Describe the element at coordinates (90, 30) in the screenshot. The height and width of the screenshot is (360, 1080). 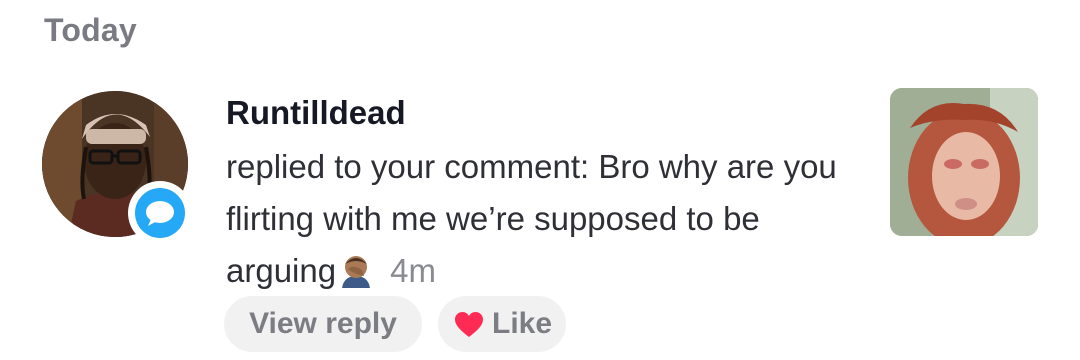
I see `section-header-today: Today` at that location.